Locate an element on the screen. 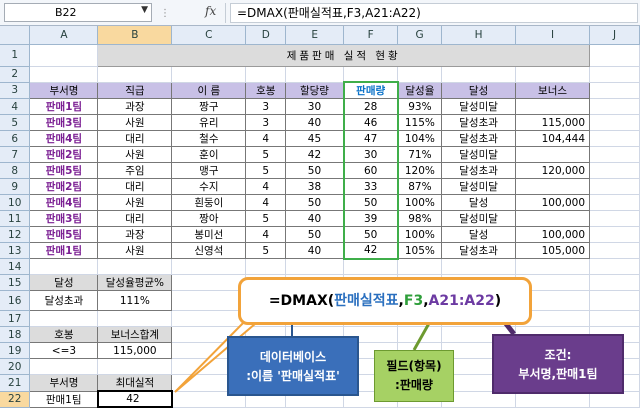 The height and width of the screenshot is (416, 640). row-header-16: 16 is located at coordinates (15, 300).